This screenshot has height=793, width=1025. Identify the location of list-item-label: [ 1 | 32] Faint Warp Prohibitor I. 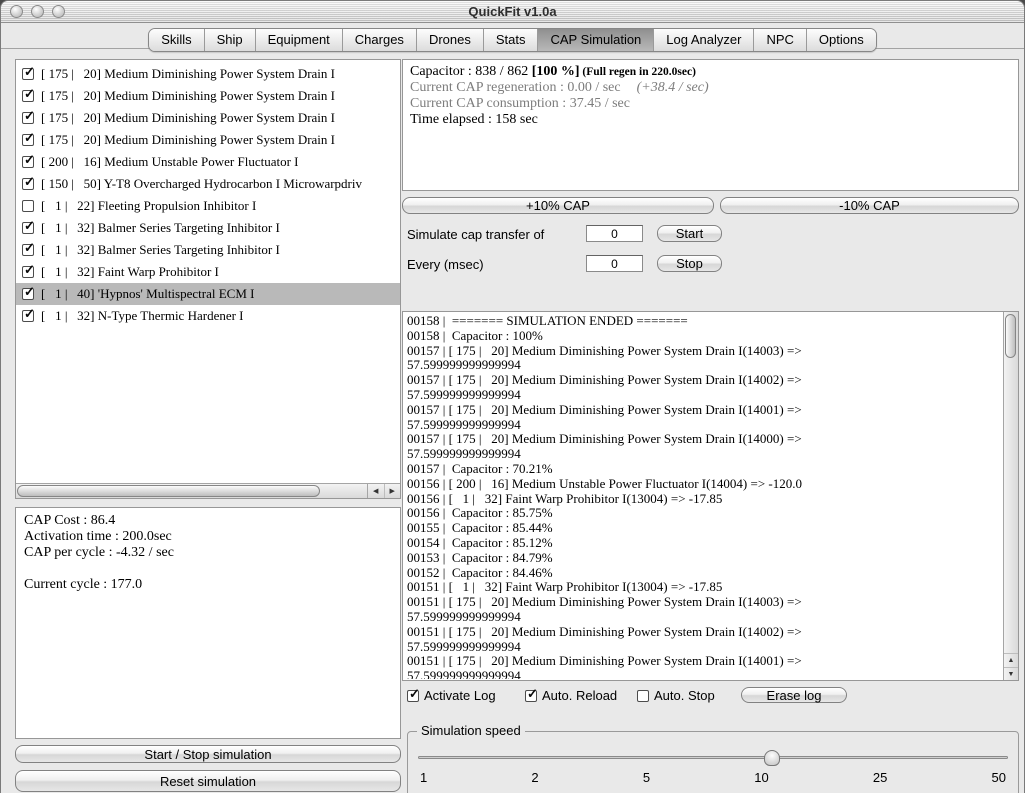
(130, 271).